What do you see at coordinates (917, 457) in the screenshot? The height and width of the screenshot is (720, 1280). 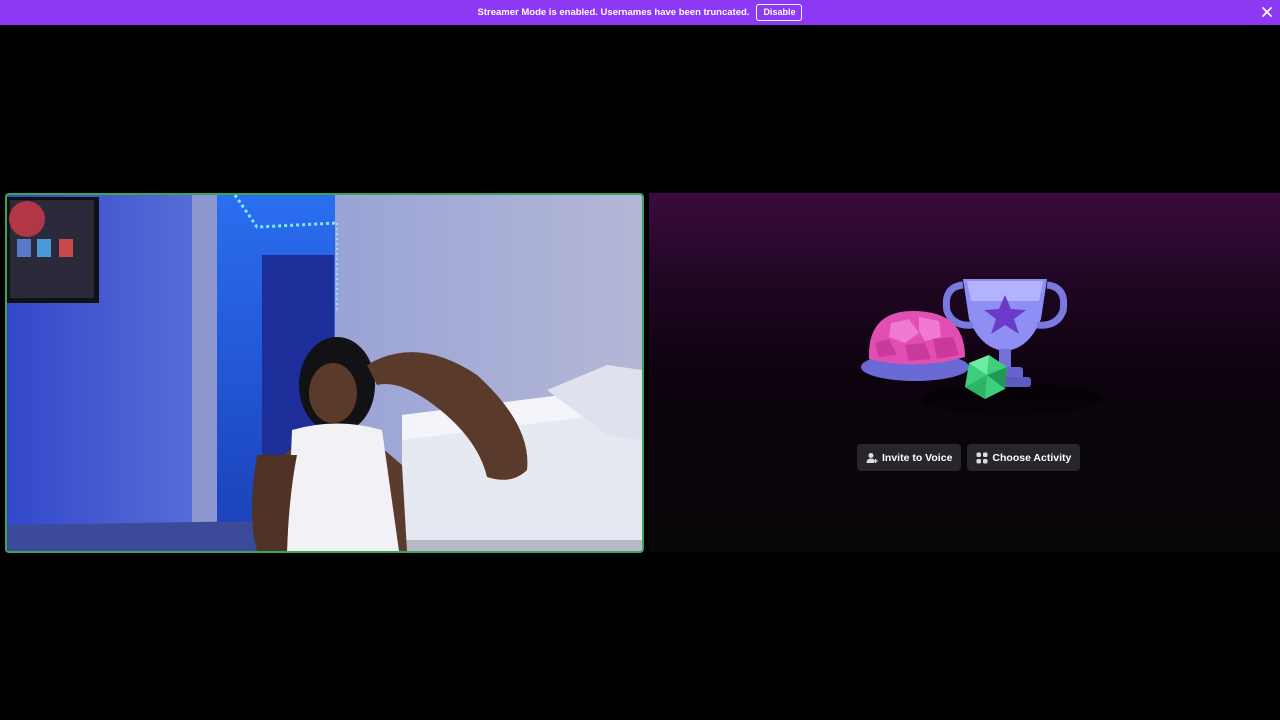 I see `invite-to-voice-label: Invite to Voice` at bounding box center [917, 457].